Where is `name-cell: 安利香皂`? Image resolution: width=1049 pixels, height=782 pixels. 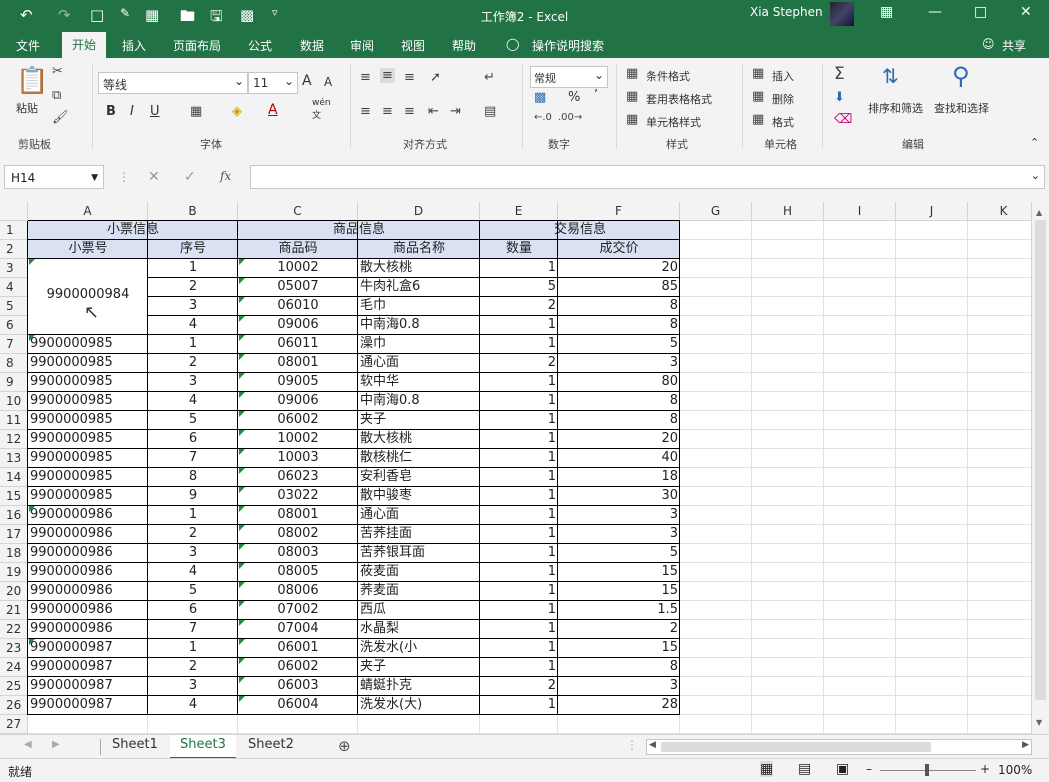
name-cell: 安利香皂 is located at coordinates (419, 477).